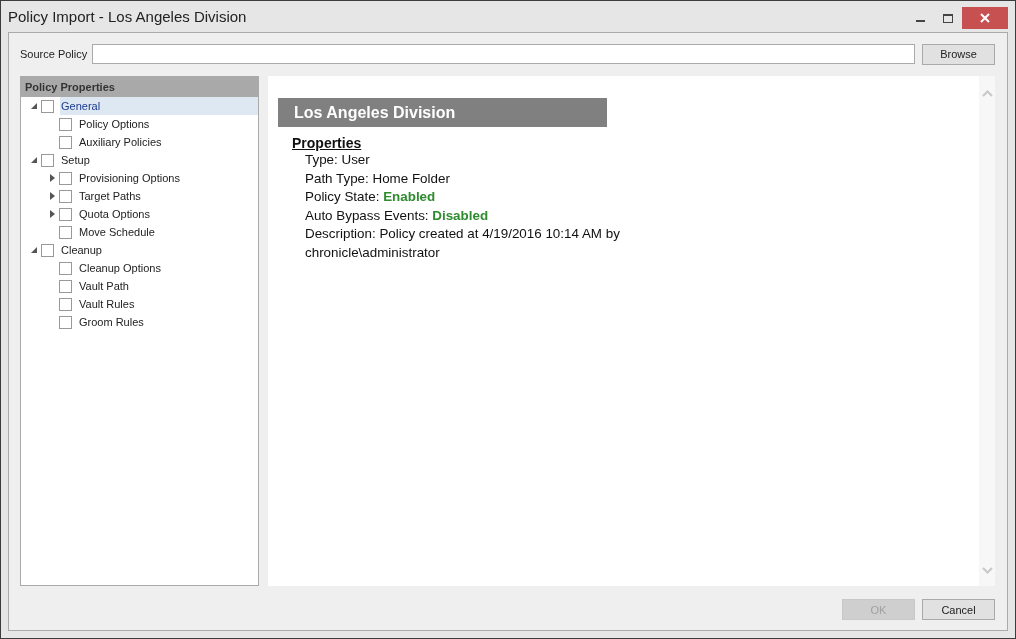 The image size is (1016, 639). I want to click on property-line: Auto Bypass Events: Disabled, so click(397, 215).